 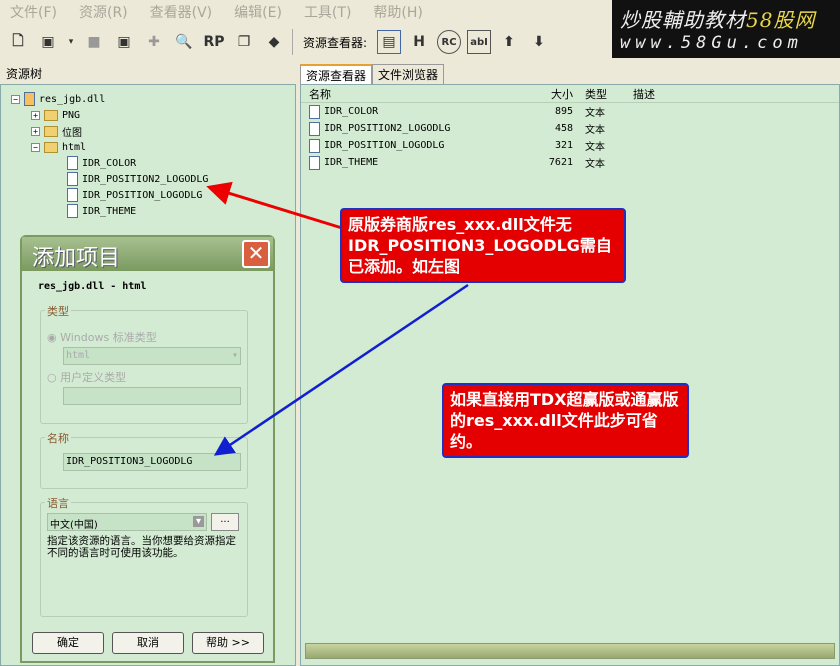 What do you see at coordinates (341, 369) in the screenshot?
I see `blue-arrow` at bounding box center [341, 369].